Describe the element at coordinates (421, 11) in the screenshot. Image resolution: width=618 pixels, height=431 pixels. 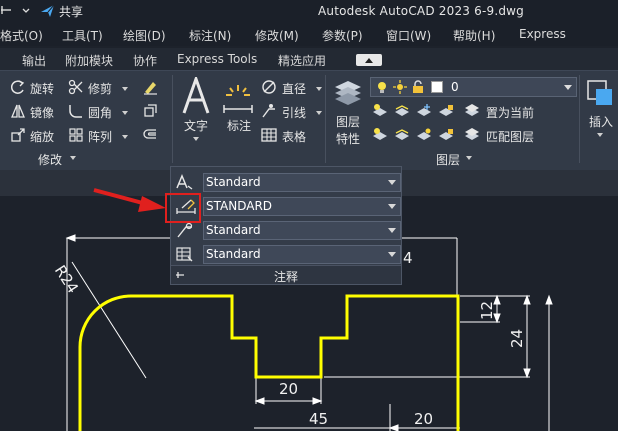
I see `window-title: Autodesk AutoCAD 2023 6-9.dwg` at that location.